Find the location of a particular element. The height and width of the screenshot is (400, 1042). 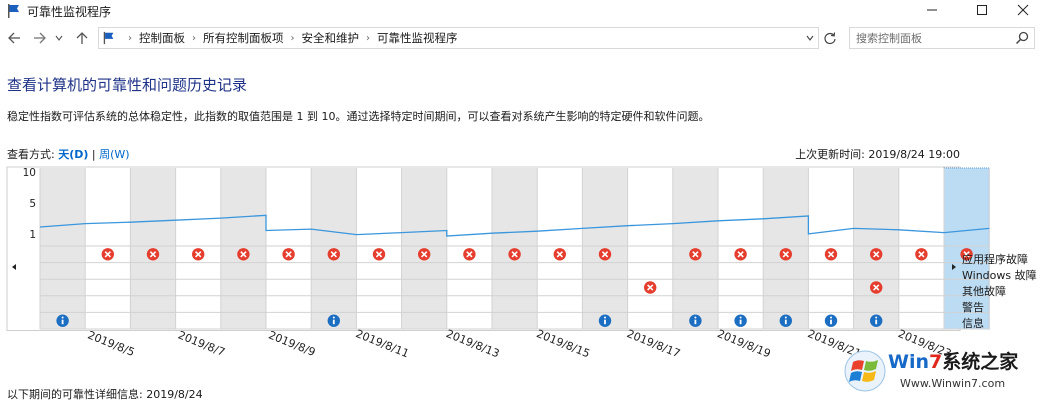

minimize-icon is located at coordinates (932, 10).